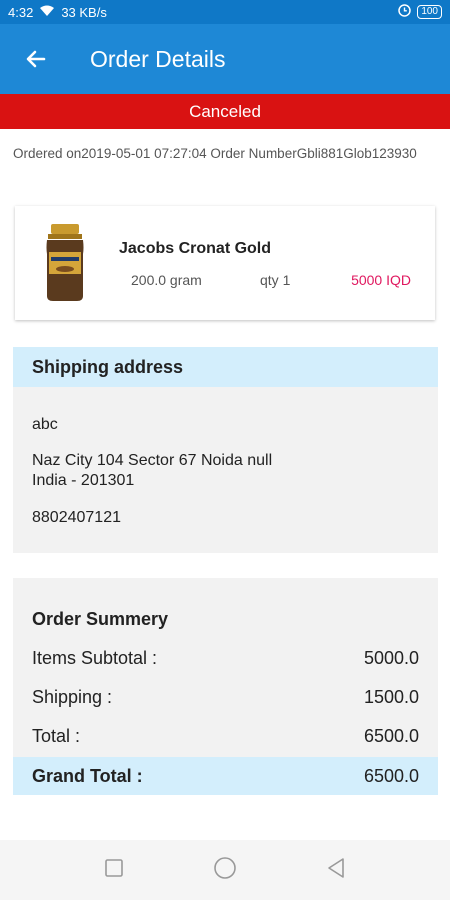 The image size is (450, 900). I want to click on product-weight: 200.0 gram, so click(166, 280).